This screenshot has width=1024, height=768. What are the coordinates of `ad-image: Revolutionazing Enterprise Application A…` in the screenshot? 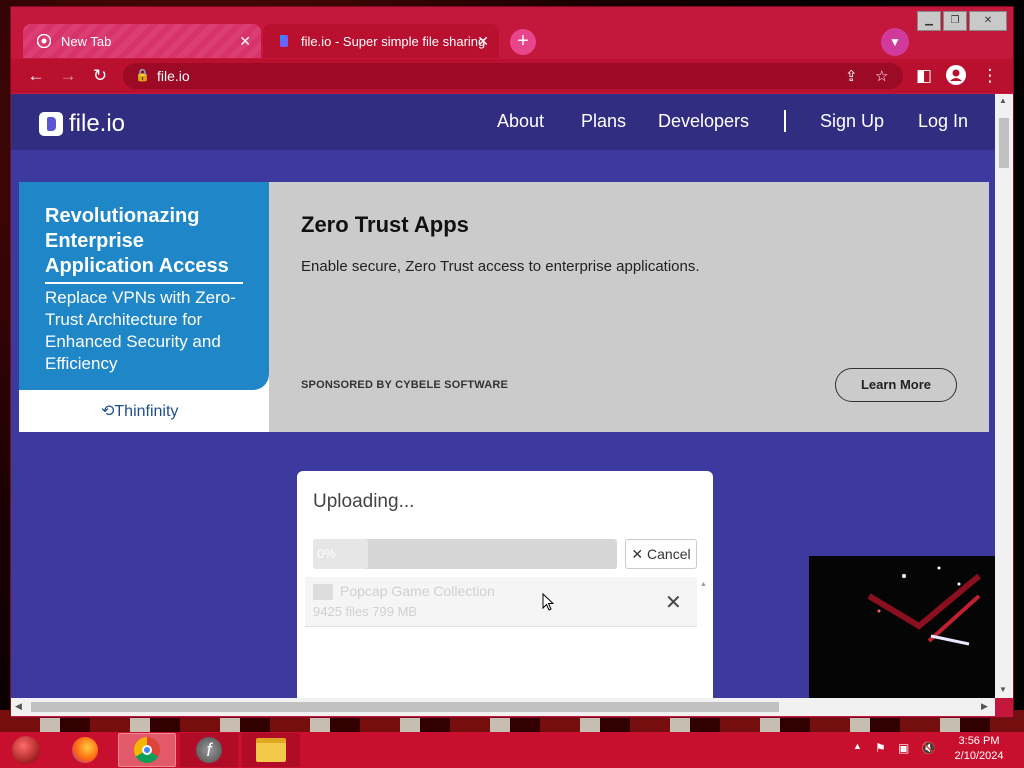 It's located at (144, 307).